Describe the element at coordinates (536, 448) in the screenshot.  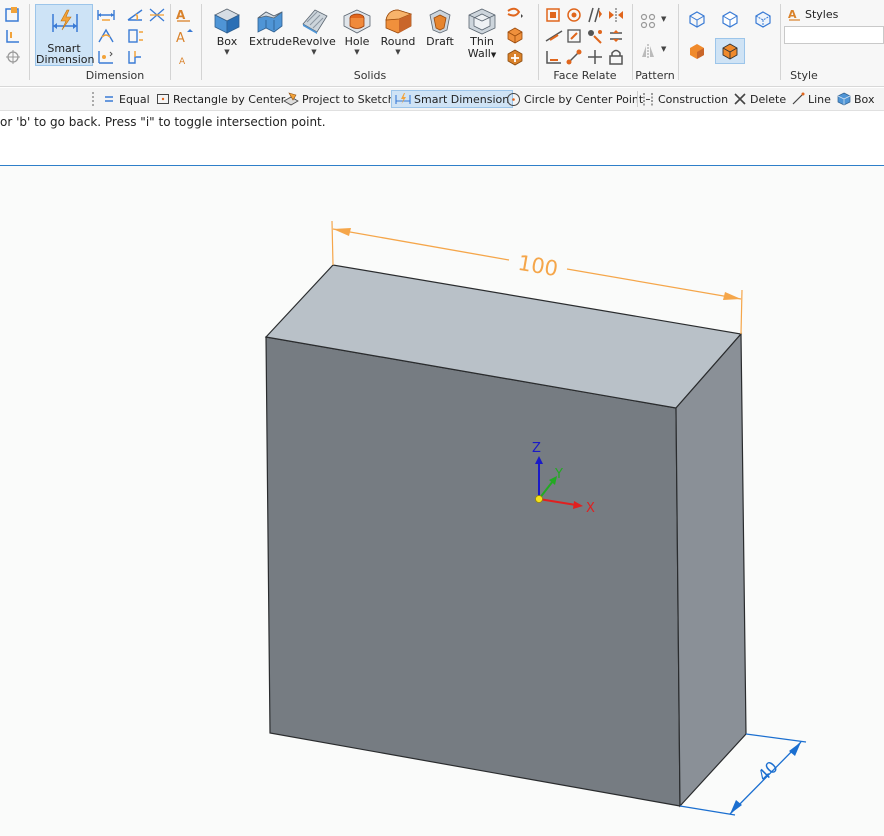
I see `z-axis-label: Z` at that location.